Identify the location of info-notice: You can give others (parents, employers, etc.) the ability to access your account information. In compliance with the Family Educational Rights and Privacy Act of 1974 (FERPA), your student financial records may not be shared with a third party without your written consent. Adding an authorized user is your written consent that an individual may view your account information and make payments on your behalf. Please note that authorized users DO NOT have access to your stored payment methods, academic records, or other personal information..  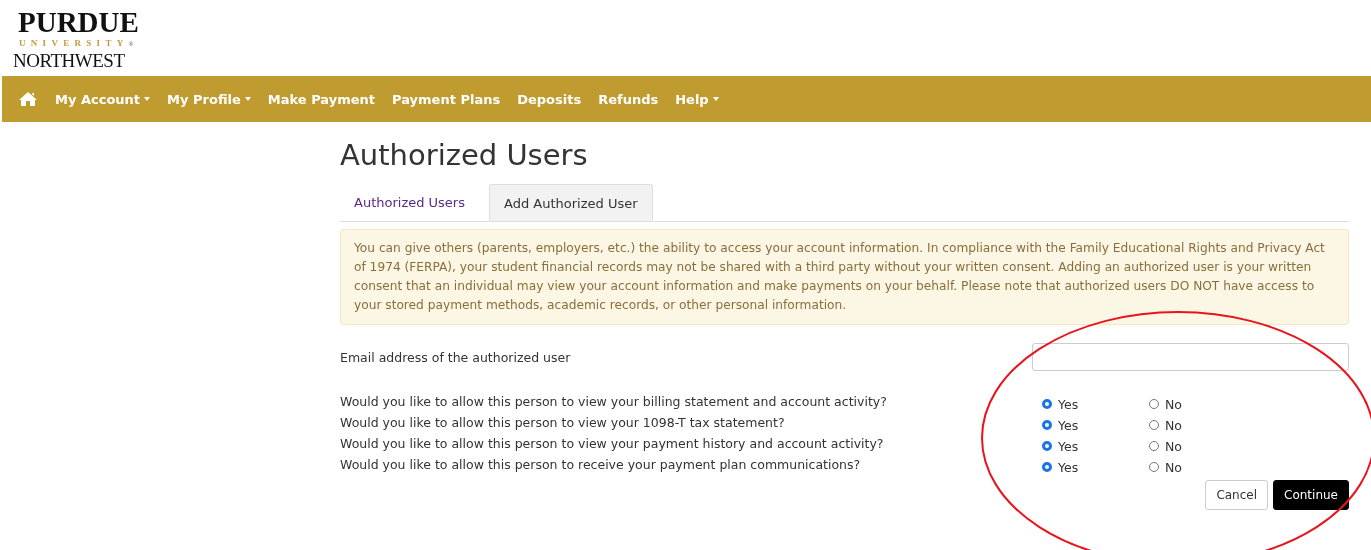
(844, 277).